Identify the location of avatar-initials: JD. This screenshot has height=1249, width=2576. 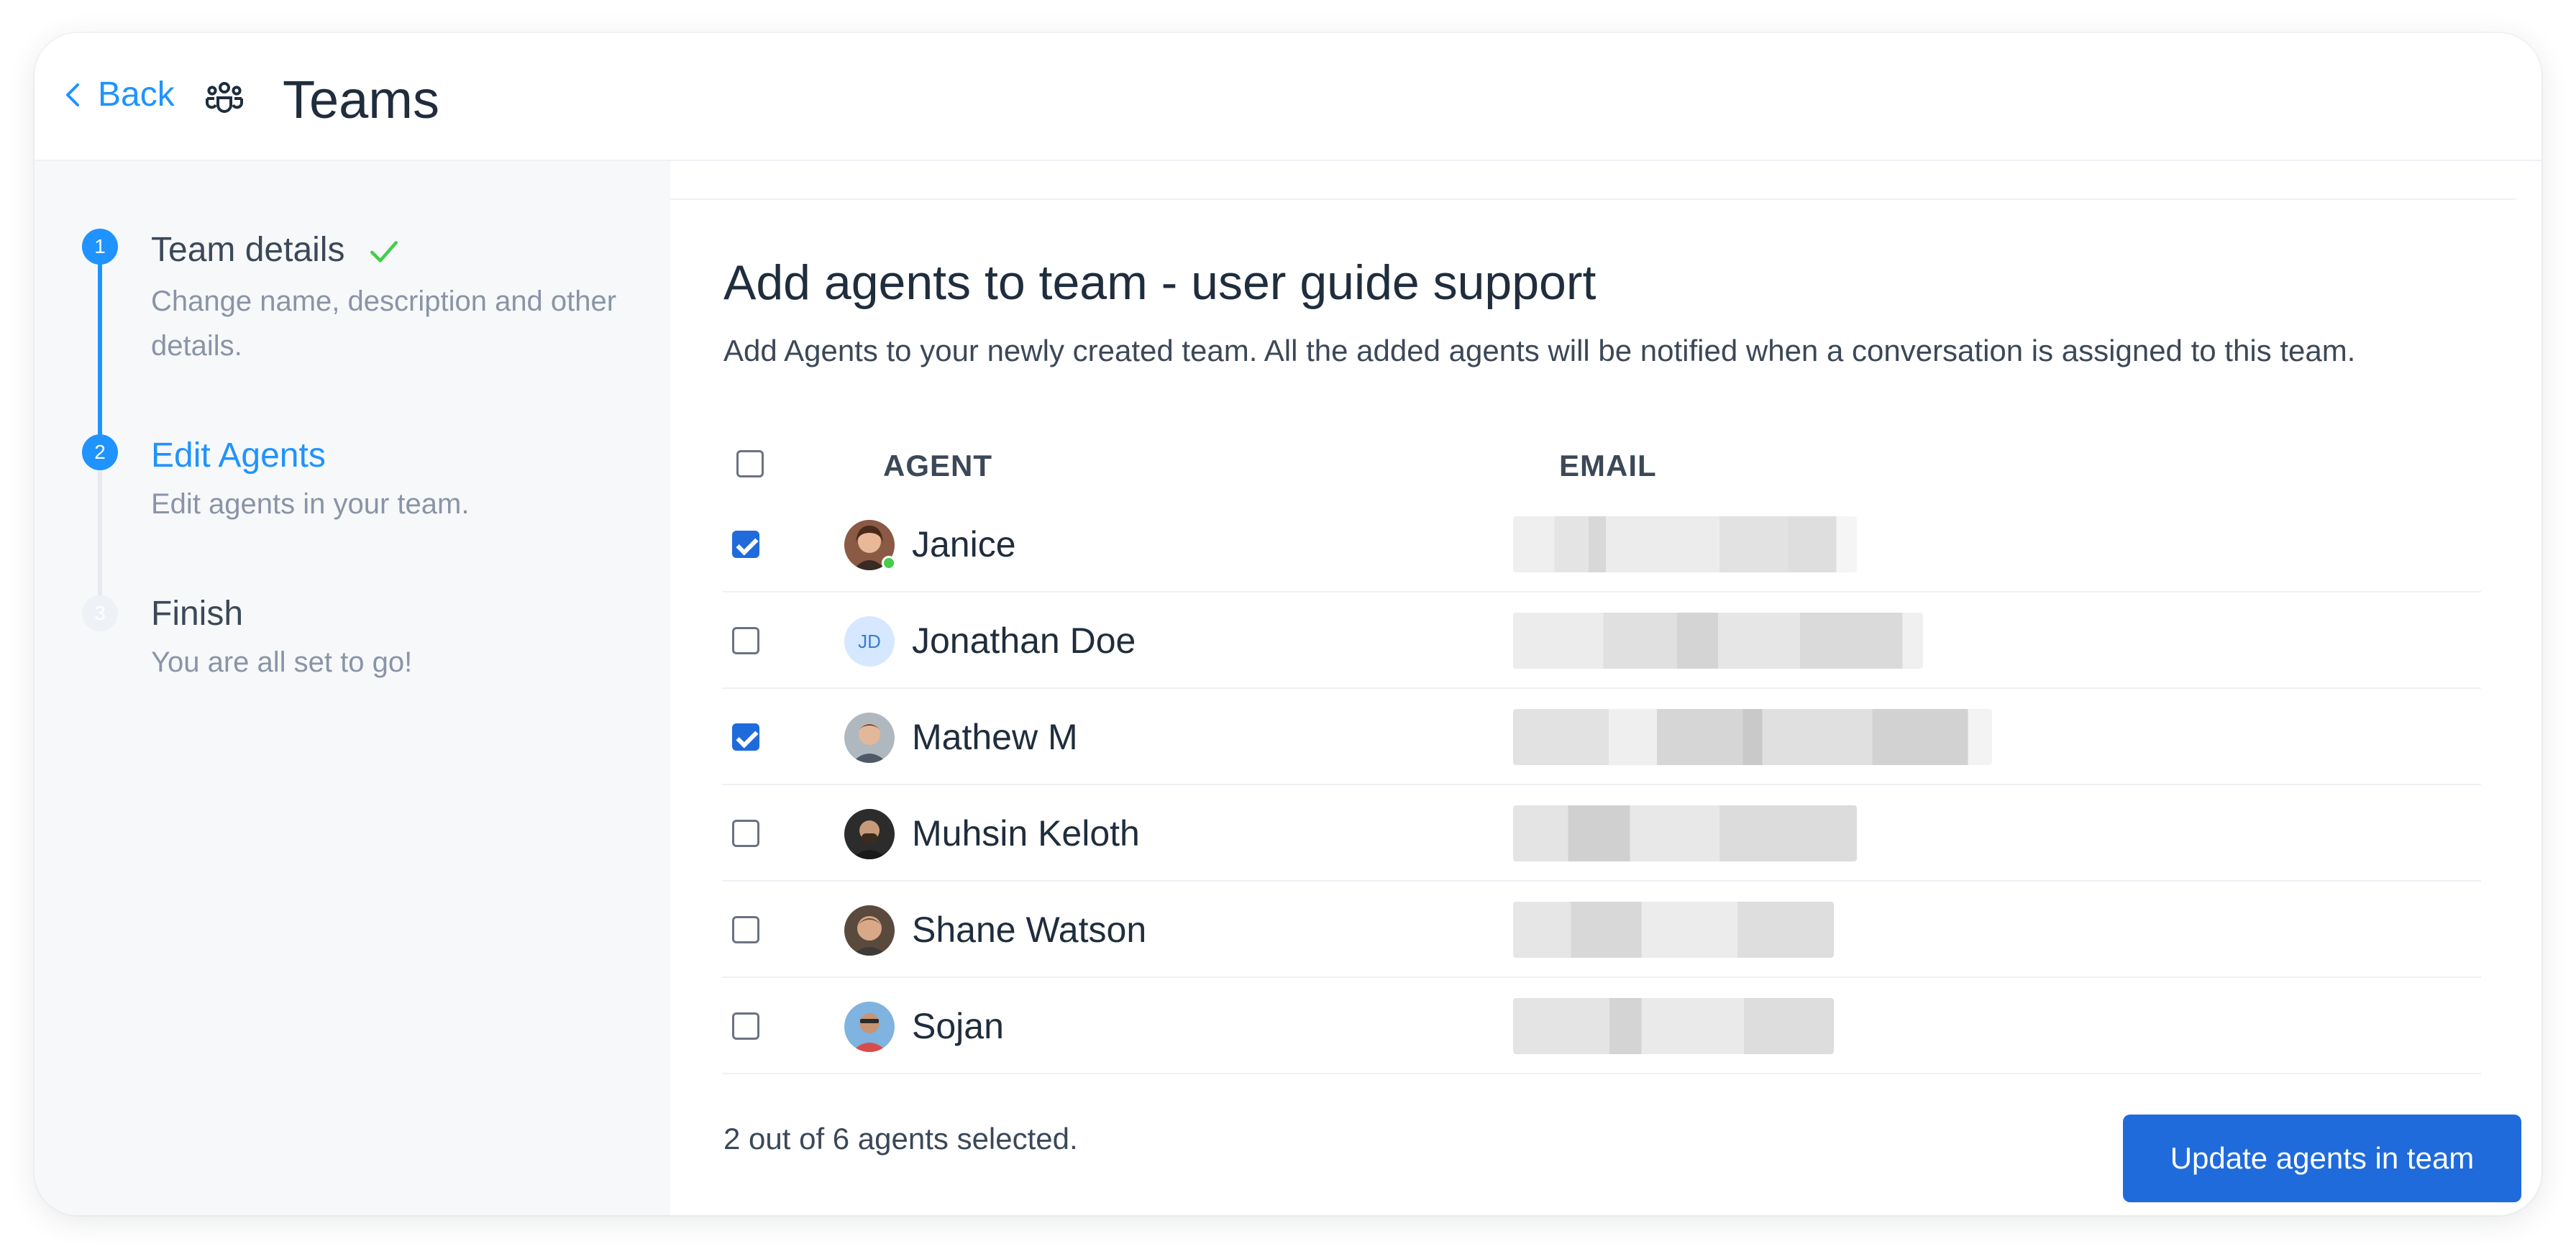
(869, 641).